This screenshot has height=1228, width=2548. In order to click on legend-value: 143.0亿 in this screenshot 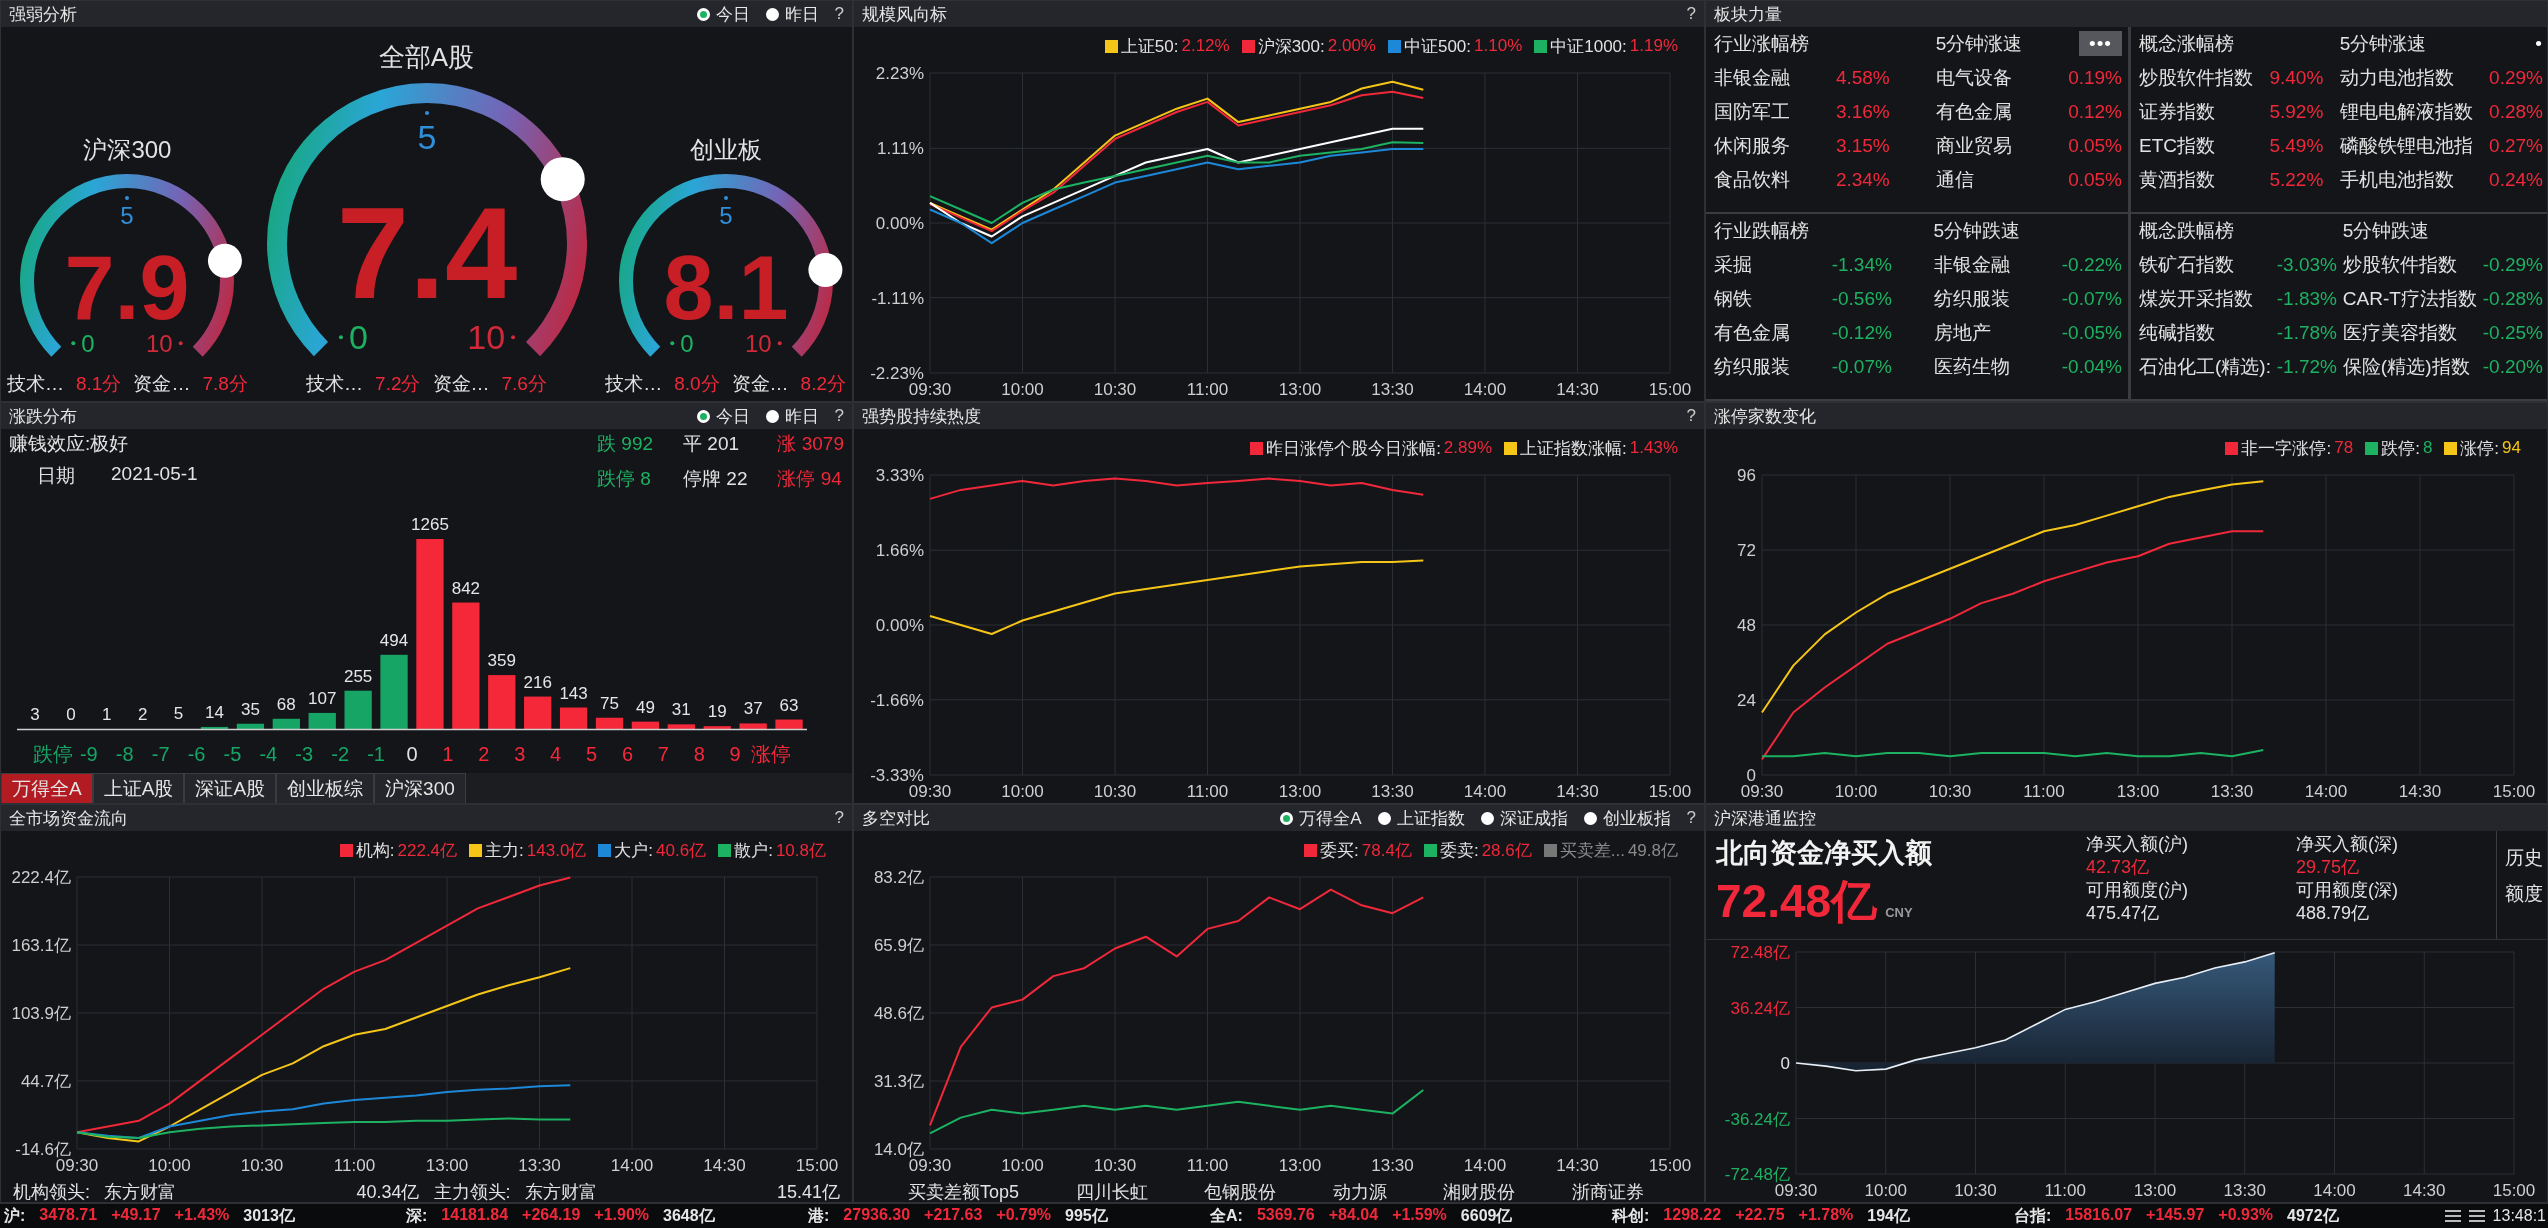, I will do `click(556, 850)`.